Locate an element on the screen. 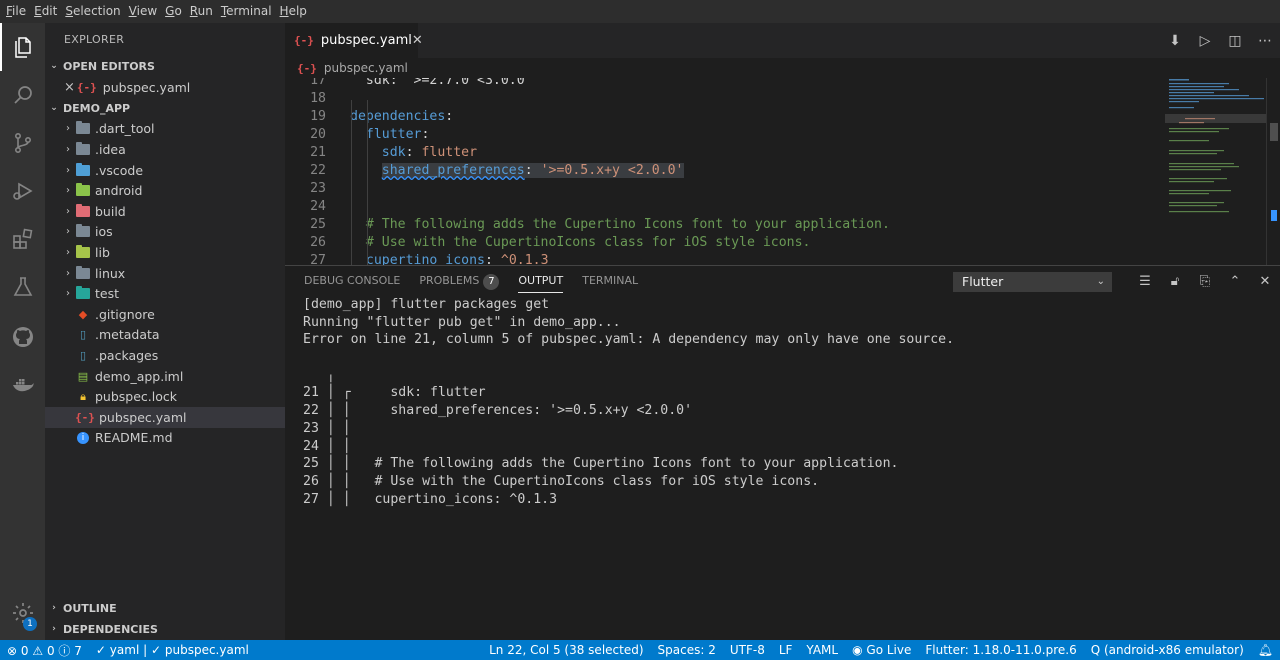 This screenshot has height=660, width=1280. pubspec-status-label: pubspec.yaml is located at coordinates (206, 650).